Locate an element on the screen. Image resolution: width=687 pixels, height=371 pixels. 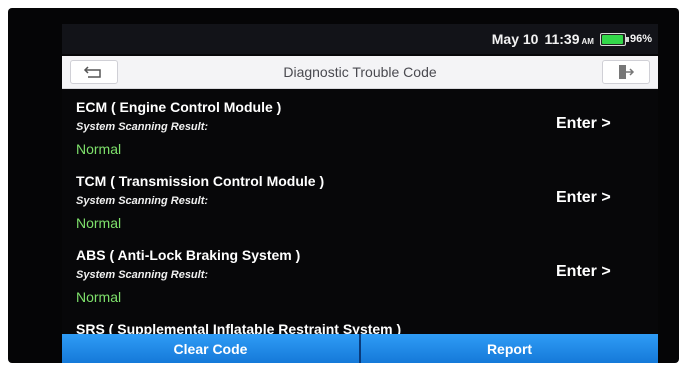
clear-code-button: Clear Code is located at coordinates (210, 348).